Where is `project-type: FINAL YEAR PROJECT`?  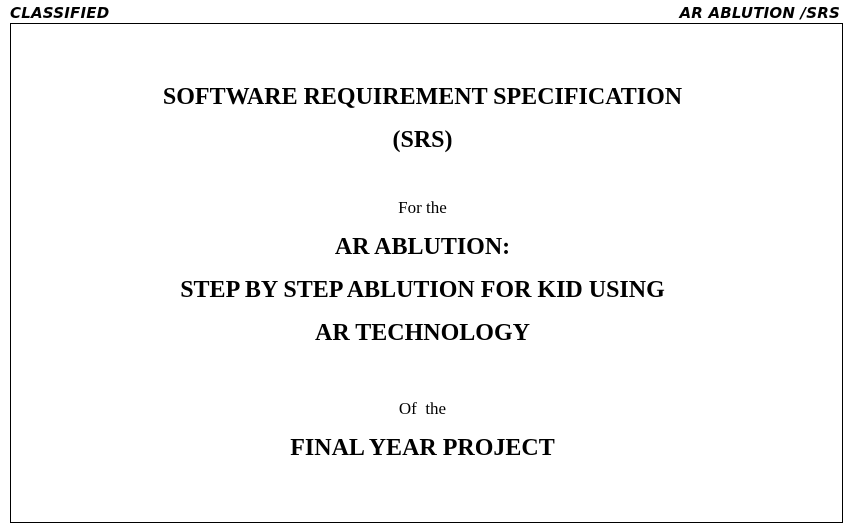
project-type: FINAL YEAR PROJECT is located at coordinates (422, 448).